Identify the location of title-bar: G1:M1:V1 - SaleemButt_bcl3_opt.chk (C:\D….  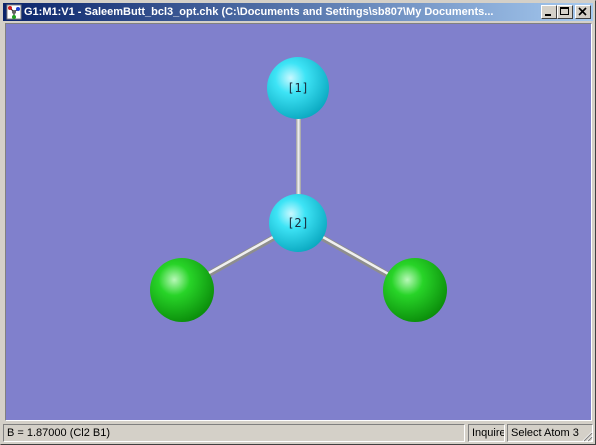
(298, 12).